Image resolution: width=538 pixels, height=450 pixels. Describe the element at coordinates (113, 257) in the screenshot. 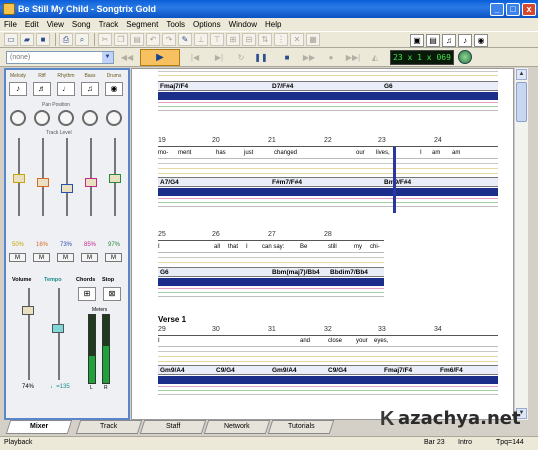

I see `drums-mute-button: M` at that location.